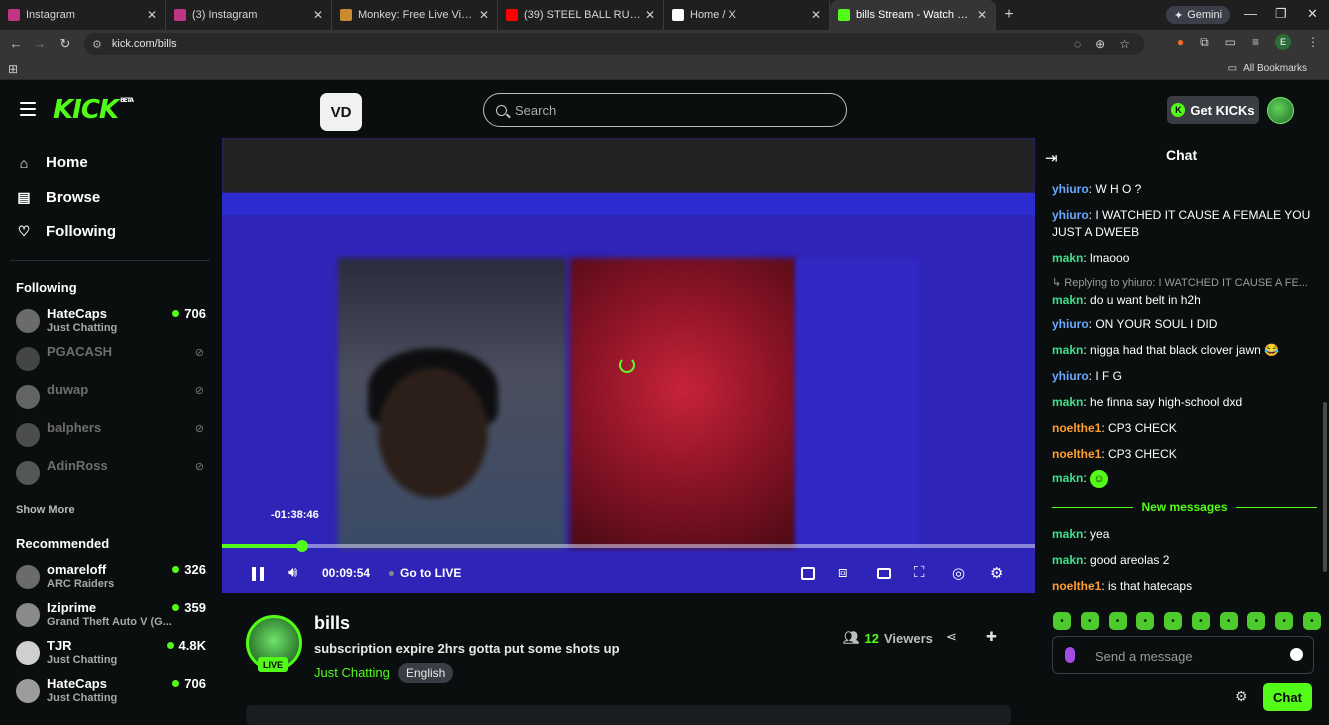 This screenshot has width=1329, height=725. I want to click on get-kicks-button: K Get KICKs, so click(1213, 110).